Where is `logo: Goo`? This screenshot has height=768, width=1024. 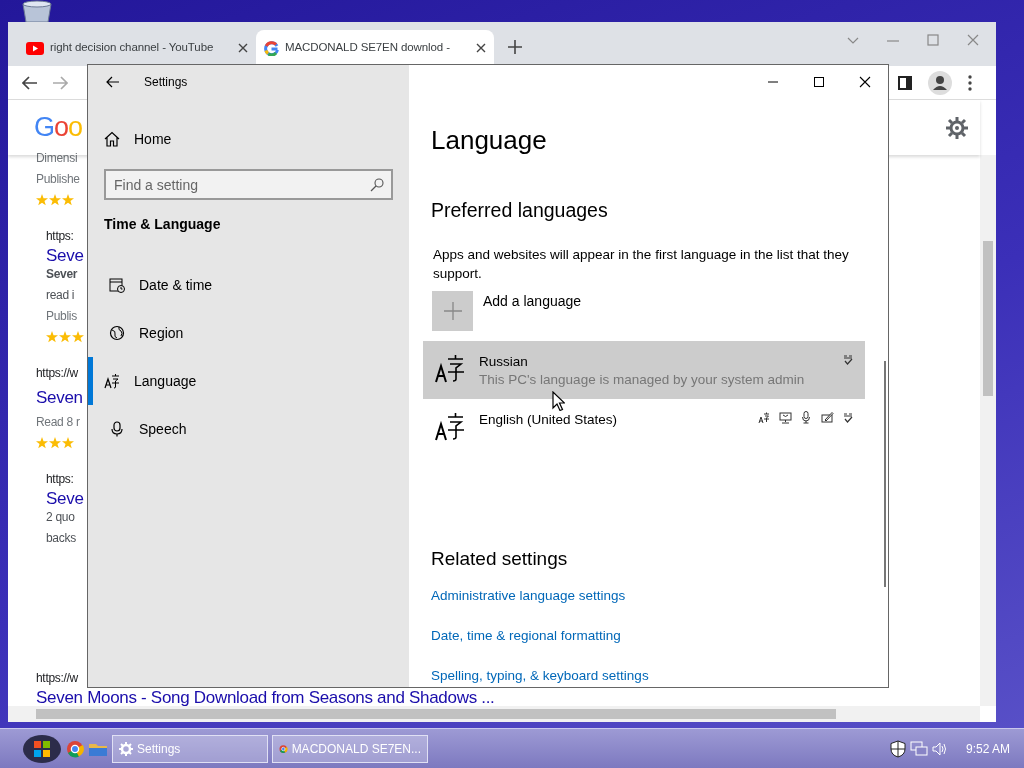
logo: Goo is located at coordinates (58, 128).